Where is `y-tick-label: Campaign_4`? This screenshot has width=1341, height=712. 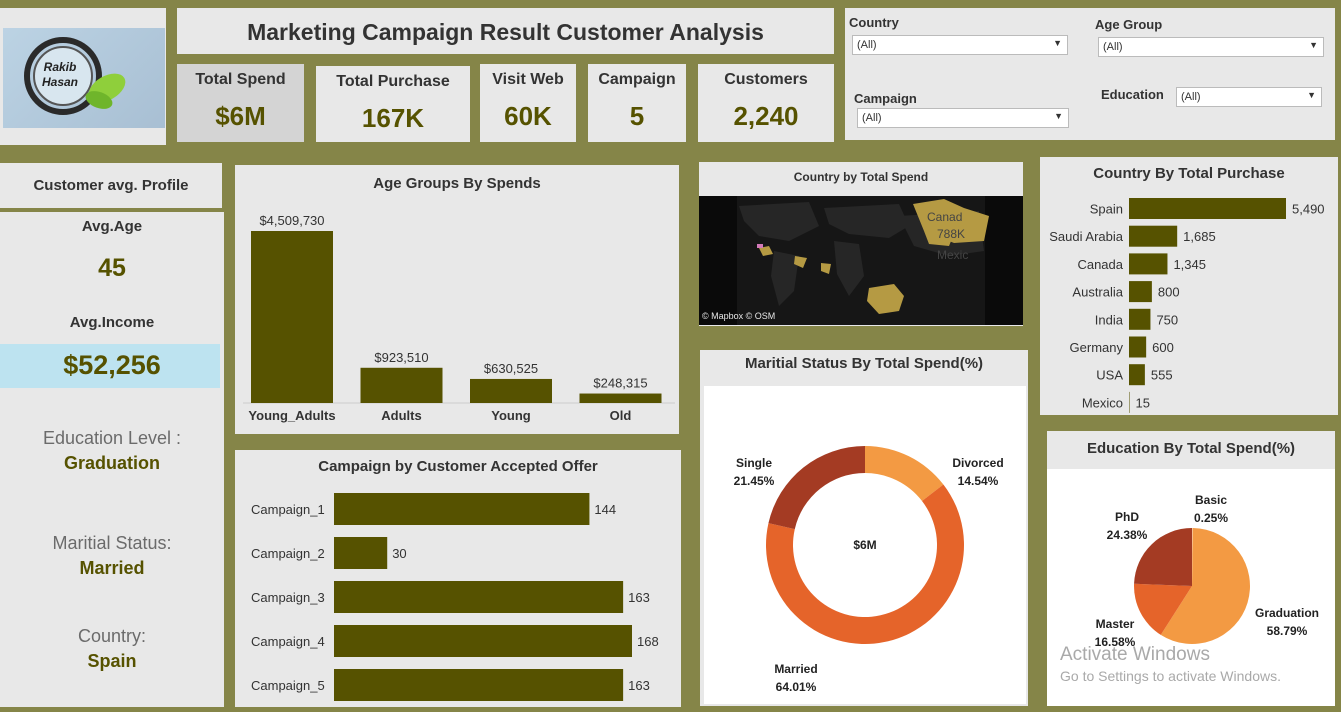 y-tick-label: Campaign_4 is located at coordinates (288, 641).